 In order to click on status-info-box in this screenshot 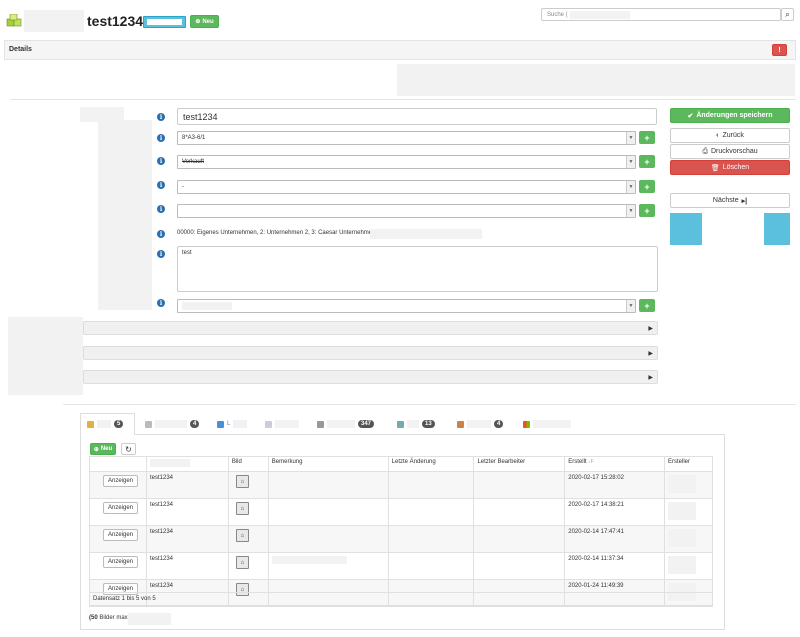, I will do `click(730, 229)`.